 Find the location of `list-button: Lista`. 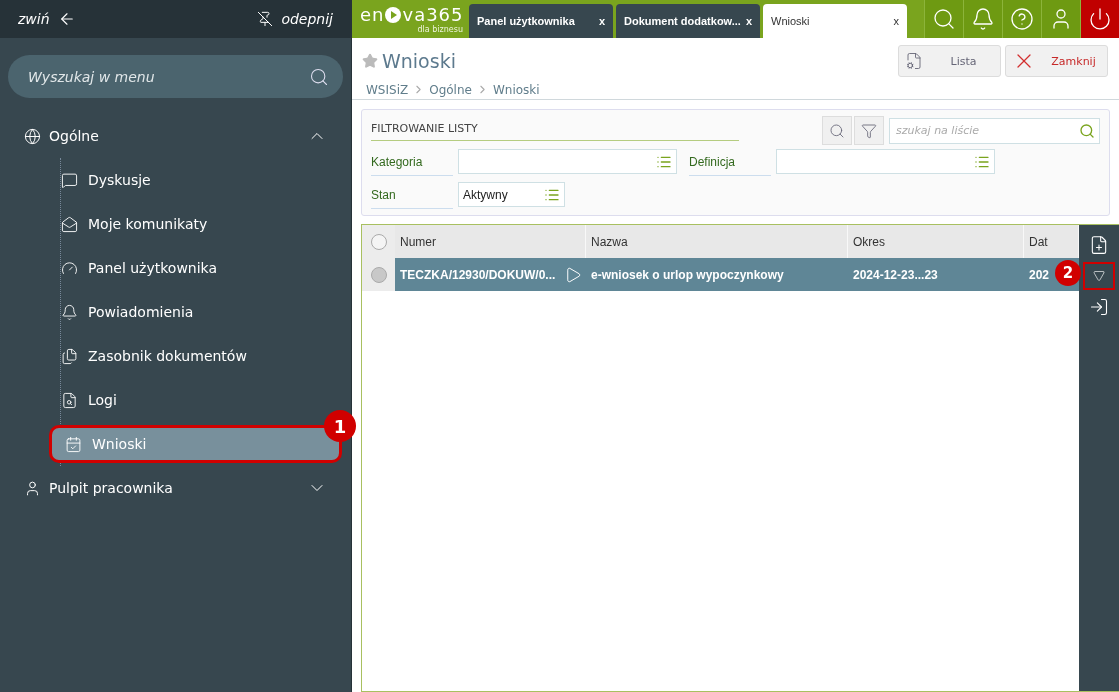

list-button: Lista is located at coordinates (949, 61).